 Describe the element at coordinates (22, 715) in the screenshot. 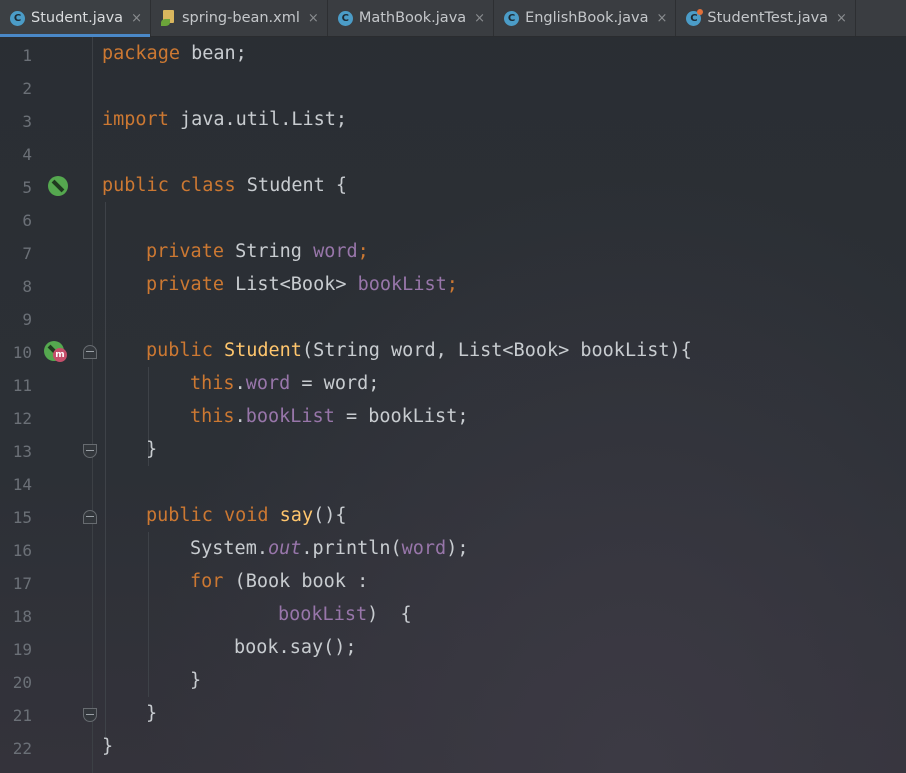

I see `line-number: 21` at that location.